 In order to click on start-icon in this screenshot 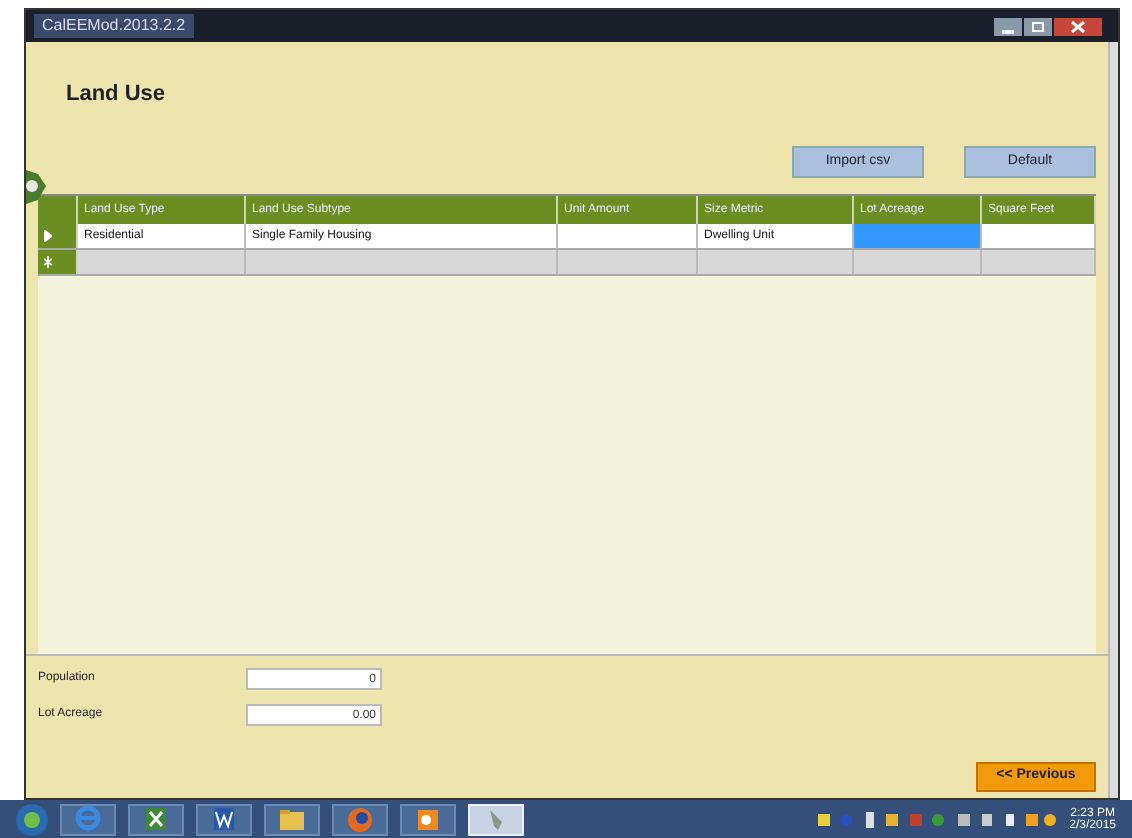, I will do `click(32, 819)`.